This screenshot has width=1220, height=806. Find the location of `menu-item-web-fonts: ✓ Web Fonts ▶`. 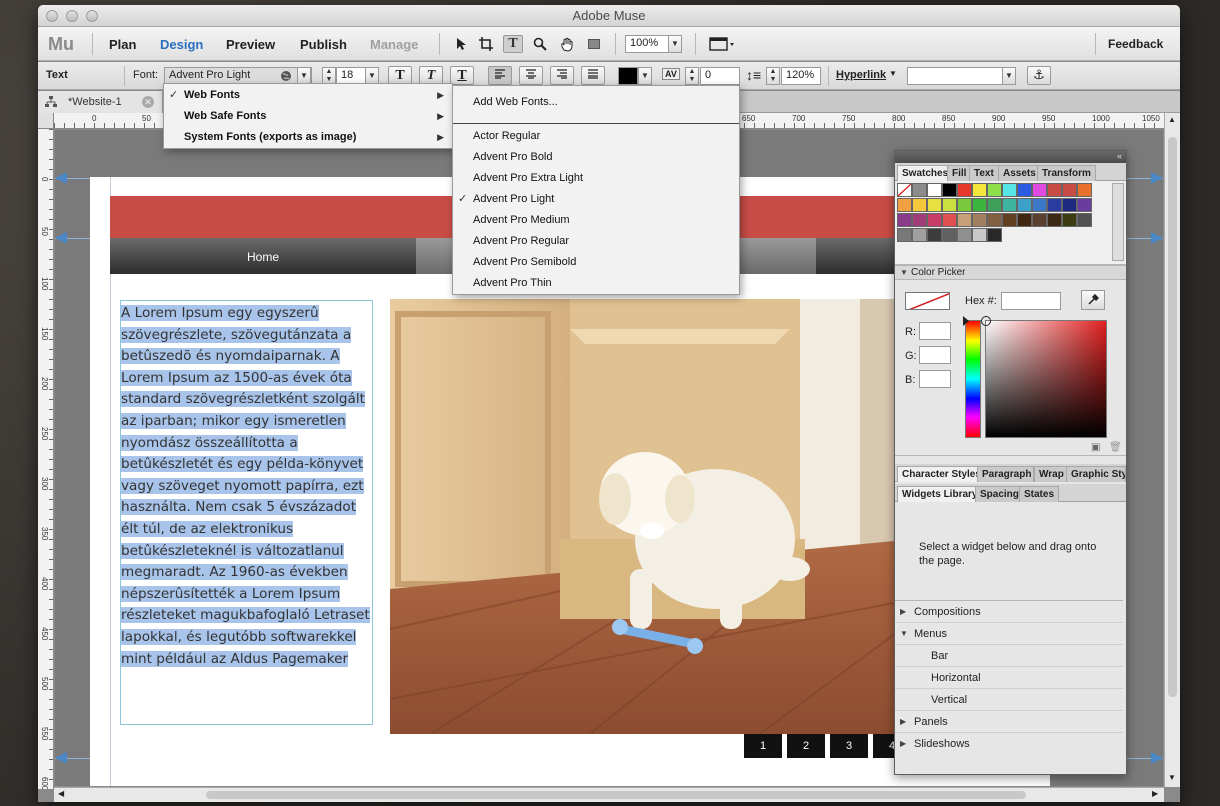

menu-item-web-fonts: ✓ Web Fonts ▶ is located at coordinates (308, 95).